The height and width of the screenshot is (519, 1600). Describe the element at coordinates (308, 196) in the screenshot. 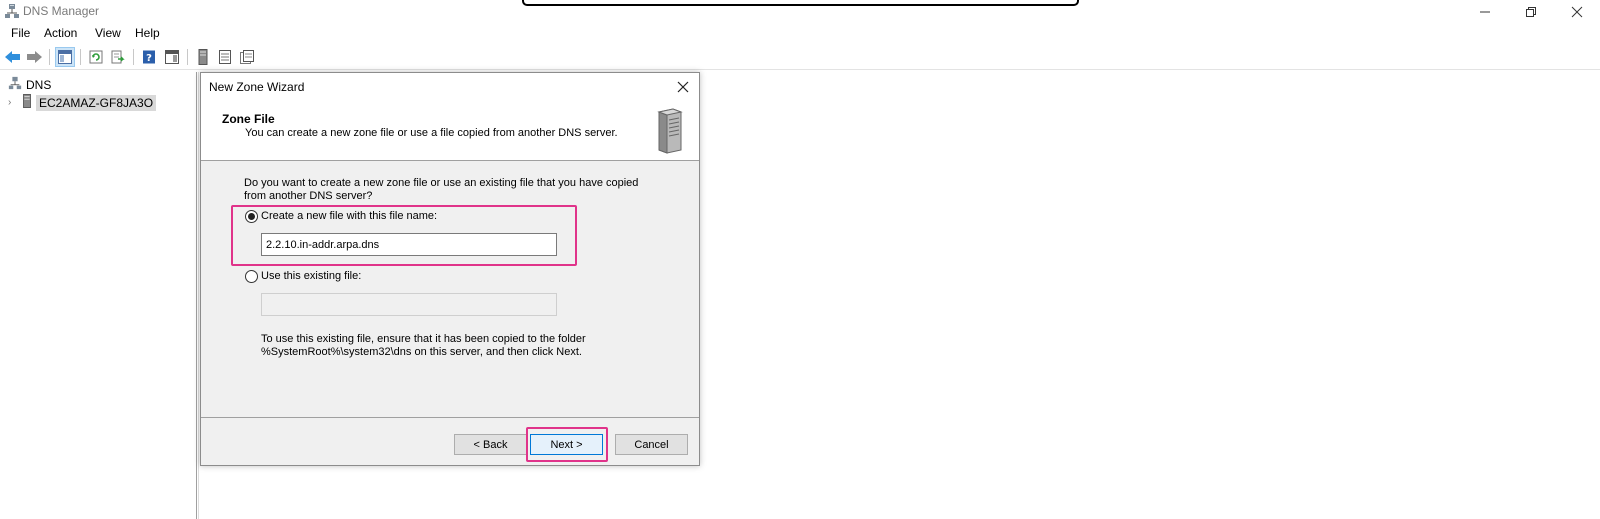

I see `question-line: from another DNS server?` at that location.